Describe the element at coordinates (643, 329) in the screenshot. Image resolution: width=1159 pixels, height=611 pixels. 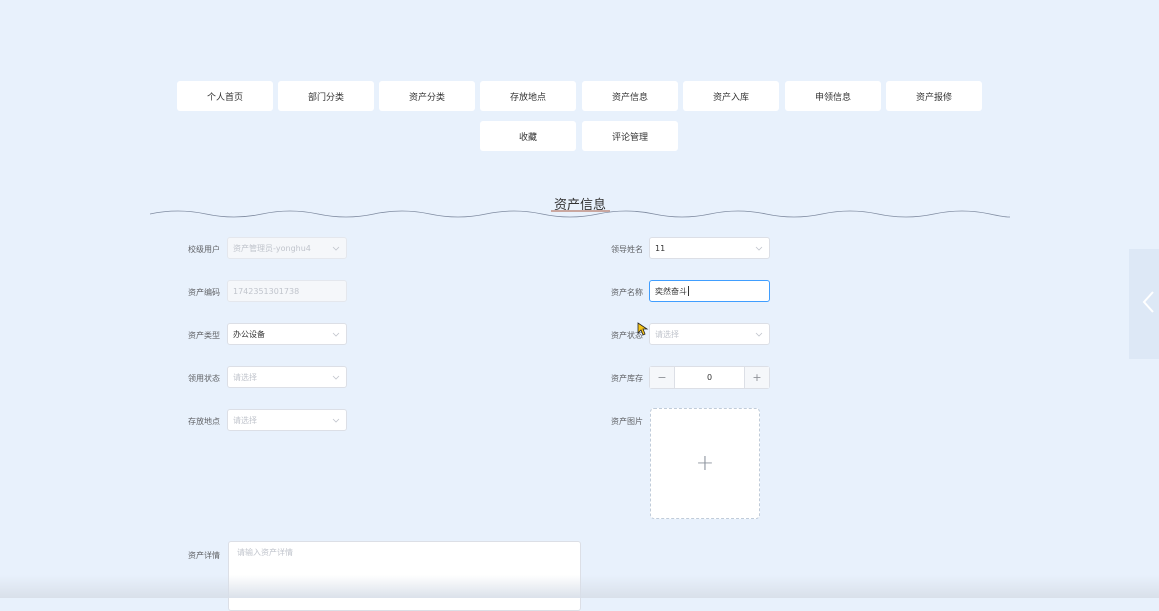
I see `mouse-pointer-icon` at that location.